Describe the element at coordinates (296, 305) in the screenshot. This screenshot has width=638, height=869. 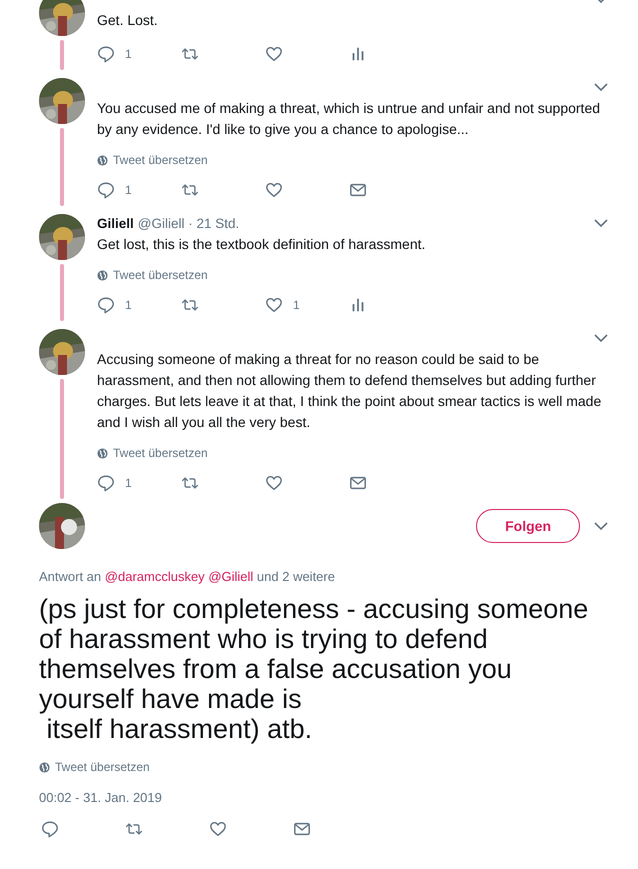
I see `like-count: 1` at that location.